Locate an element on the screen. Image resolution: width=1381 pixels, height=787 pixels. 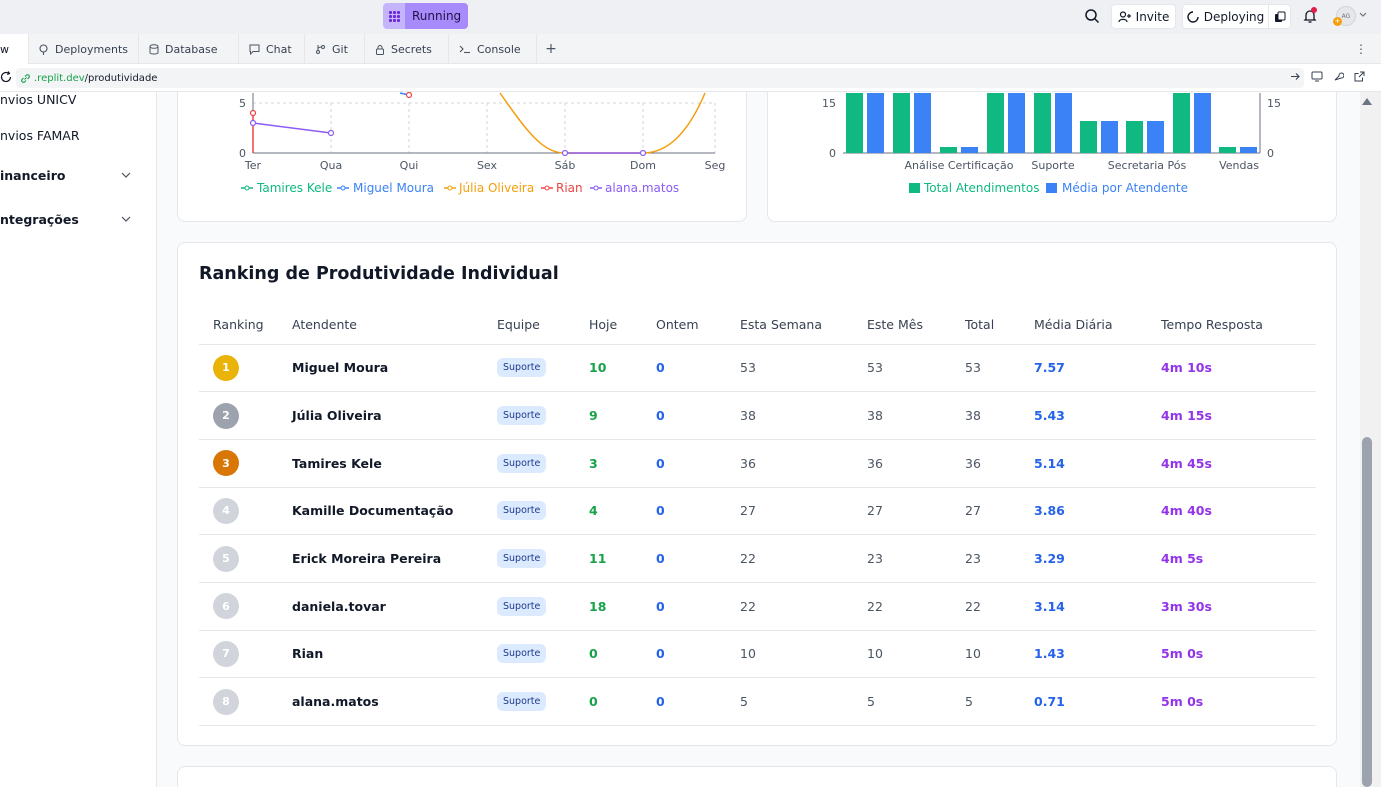
header-hoje: Hoje is located at coordinates (622, 325).